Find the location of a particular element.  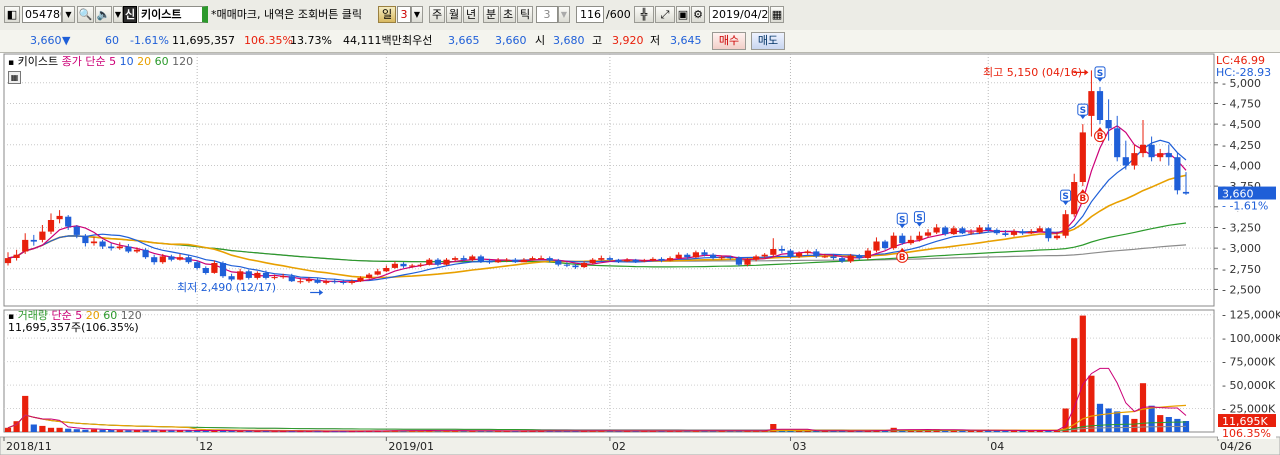

period-tick-button: 틱 is located at coordinates (525, 14).